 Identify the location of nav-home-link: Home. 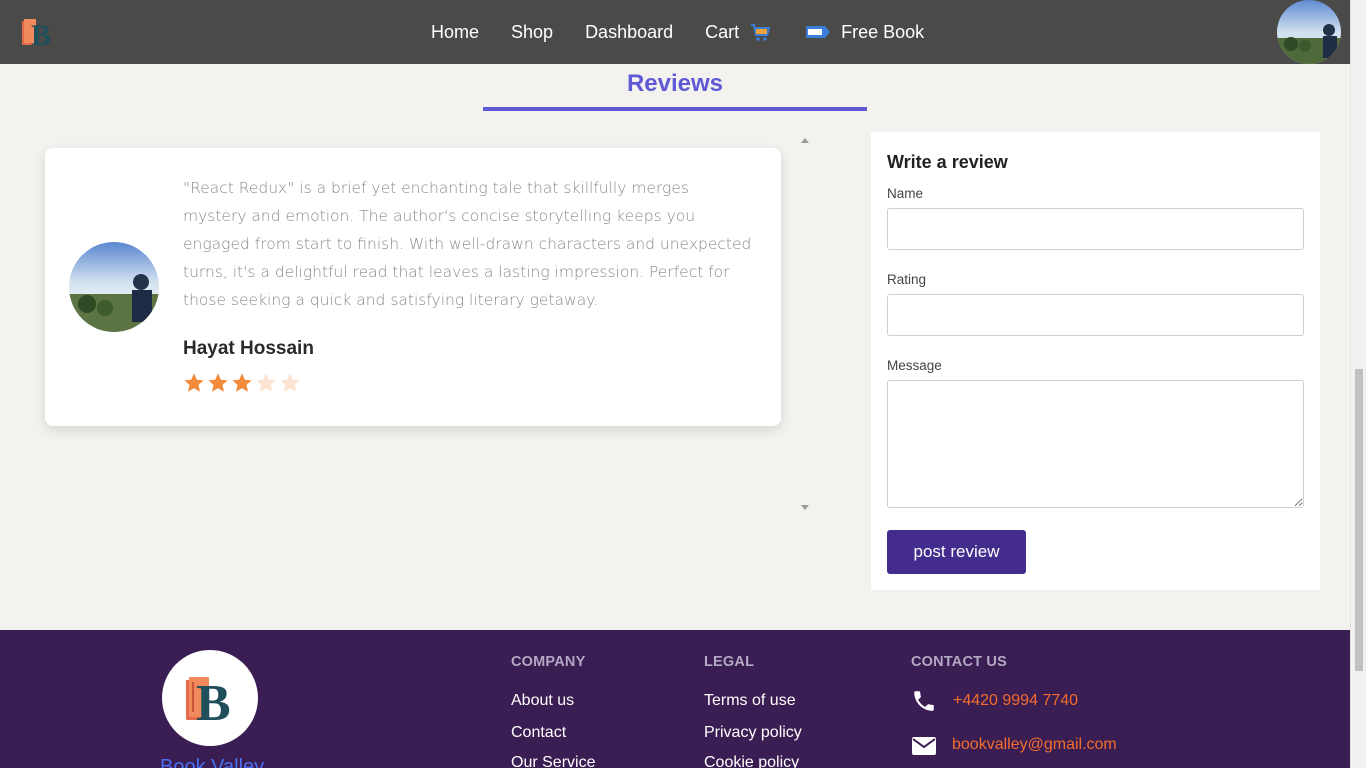
(455, 32).